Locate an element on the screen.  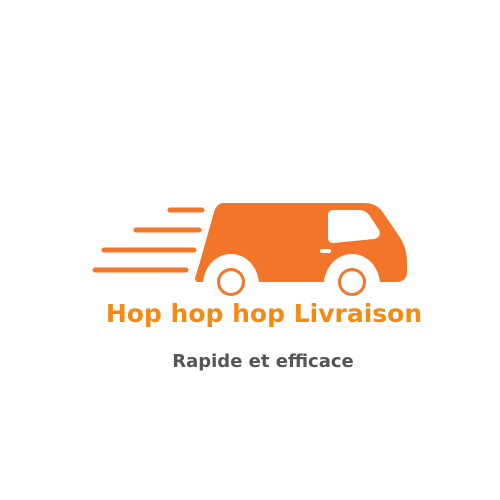
brand-name: Hop hop hop Livraison is located at coordinates (264, 313).